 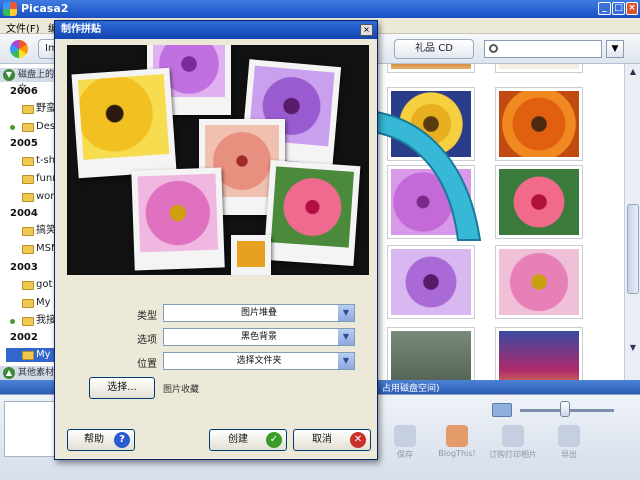 I want to click on folder-item-selected: My F, so click(x=32, y=355).